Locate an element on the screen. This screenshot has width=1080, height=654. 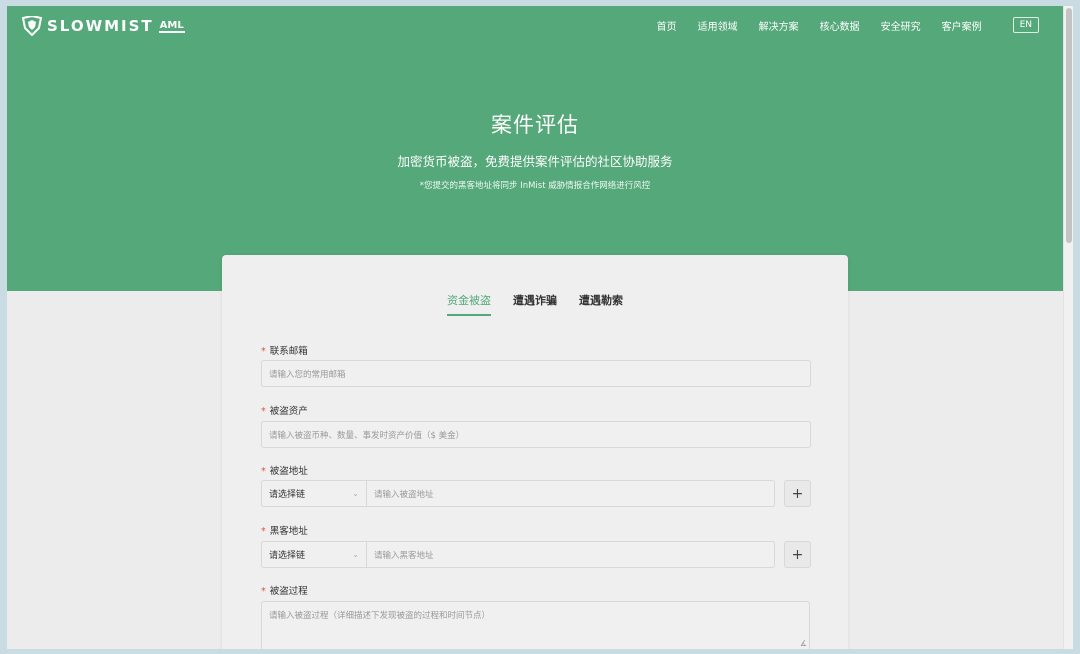
add-hacker-address-button: + is located at coordinates (797, 554).